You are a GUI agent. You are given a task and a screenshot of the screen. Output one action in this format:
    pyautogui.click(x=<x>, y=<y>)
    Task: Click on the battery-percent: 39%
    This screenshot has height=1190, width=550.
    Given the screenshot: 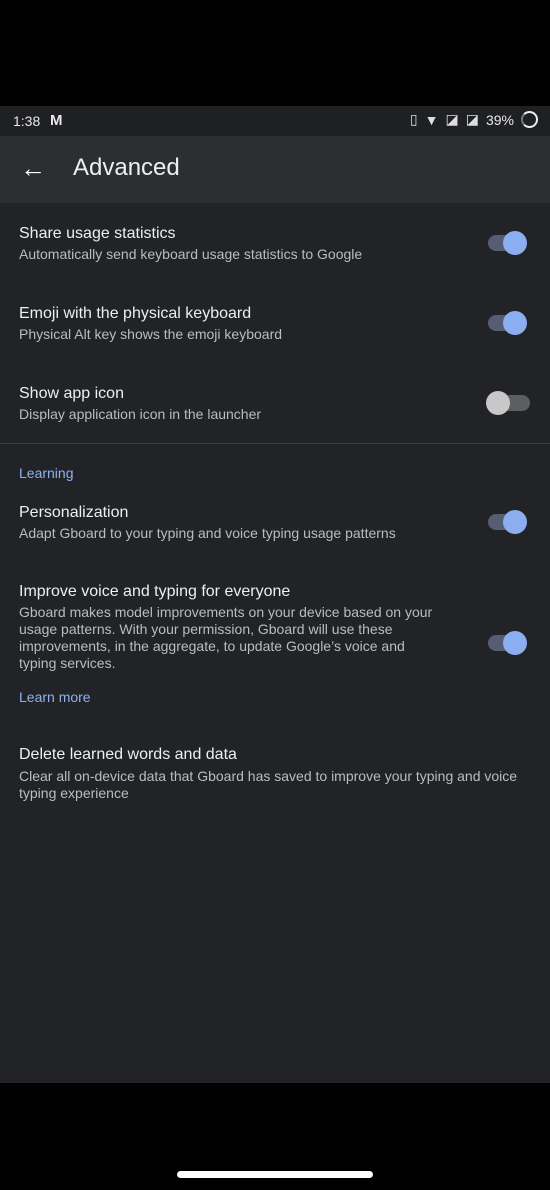 What is the action you would take?
    pyautogui.click(x=499, y=119)
    